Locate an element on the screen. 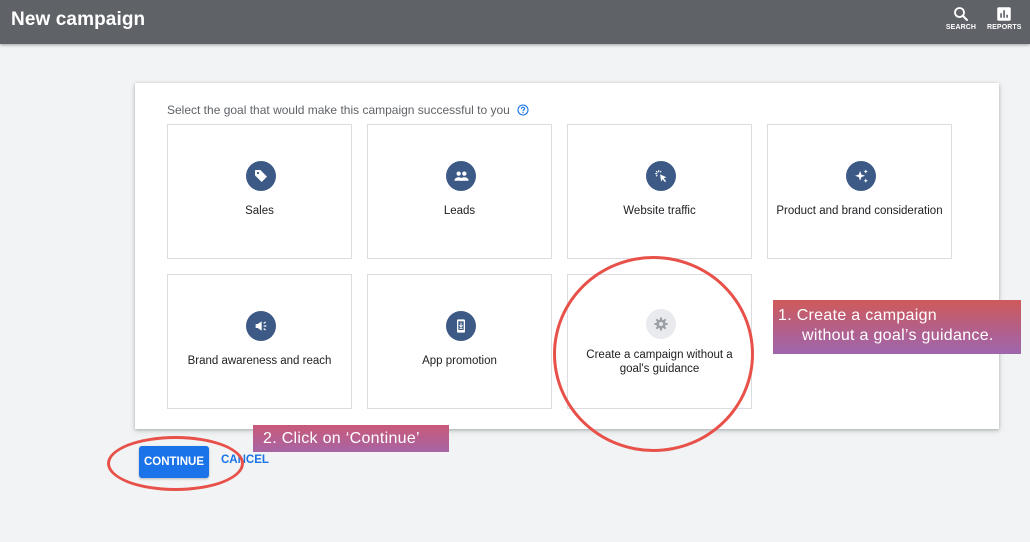 This screenshot has width=1030, height=542. goal-tile-label: Website traffic is located at coordinates (659, 211).